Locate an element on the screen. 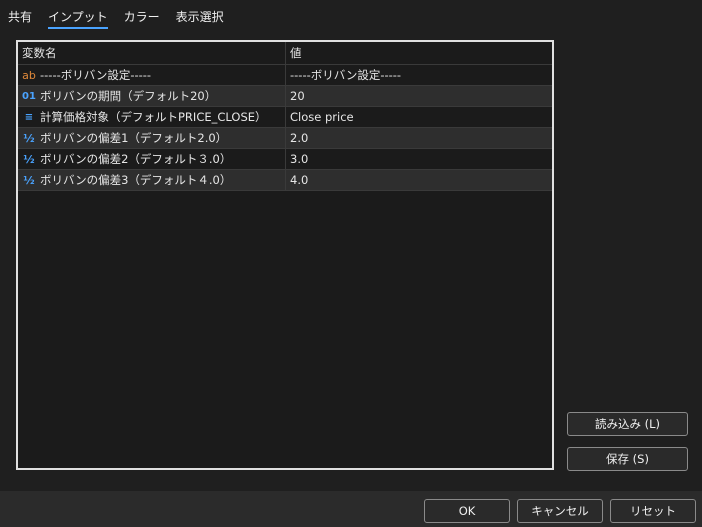 This screenshot has height=527, width=702. table-row: ½ ボリバンの偏差3（デフォルト４.0） 4.0 is located at coordinates (285, 180).